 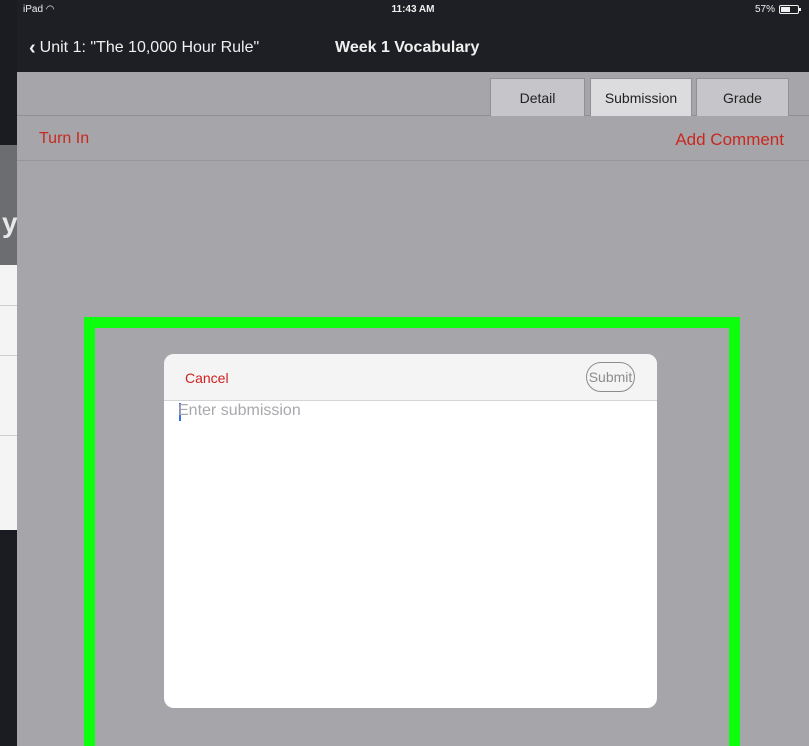 I want to click on submit-button: Submit, so click(x=610, y=377).